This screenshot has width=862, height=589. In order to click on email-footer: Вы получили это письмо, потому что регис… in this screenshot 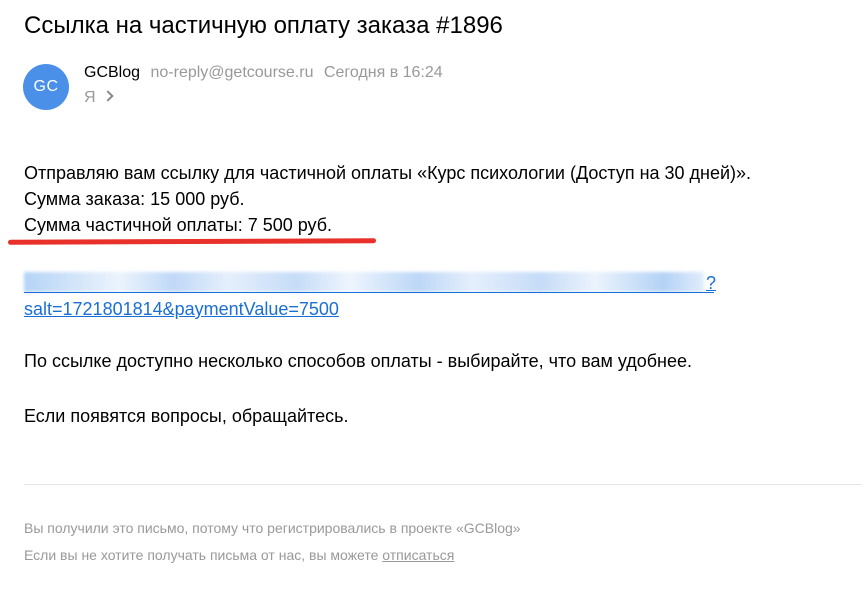, I will do `click(272, 542)`.